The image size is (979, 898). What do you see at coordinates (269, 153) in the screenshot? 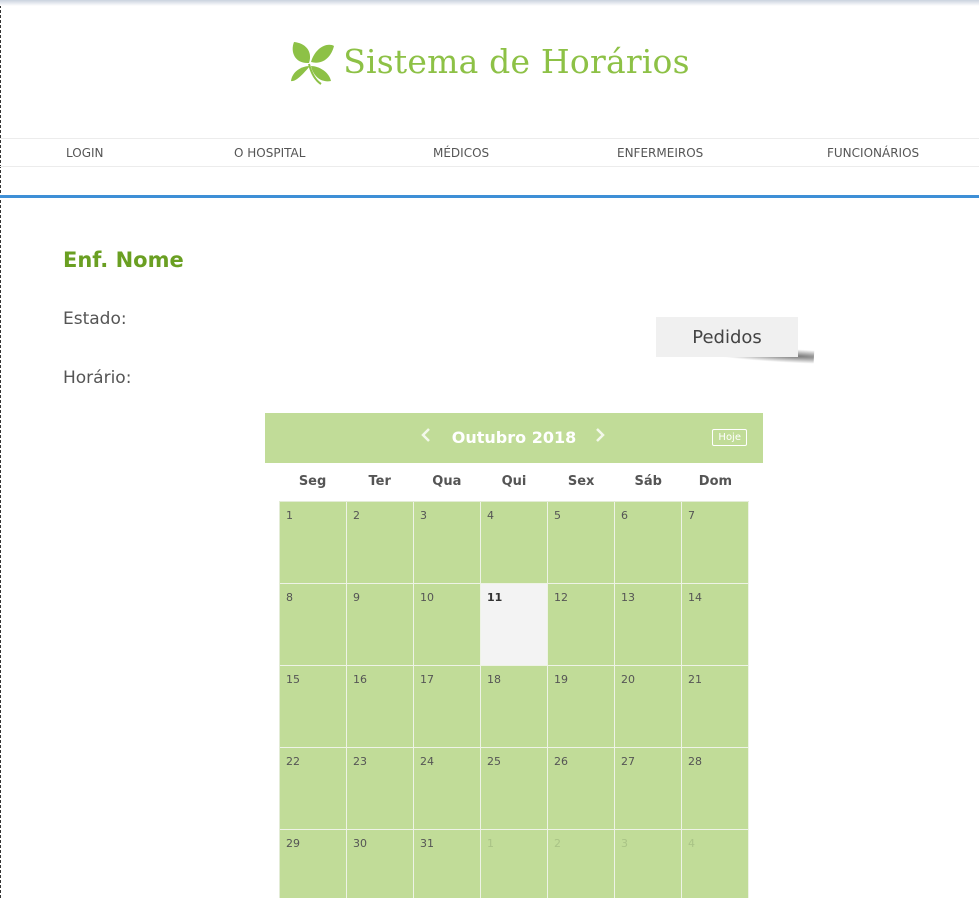
I see `nav-hospital: O HOSPITAL` at bounding box center [269, 153].